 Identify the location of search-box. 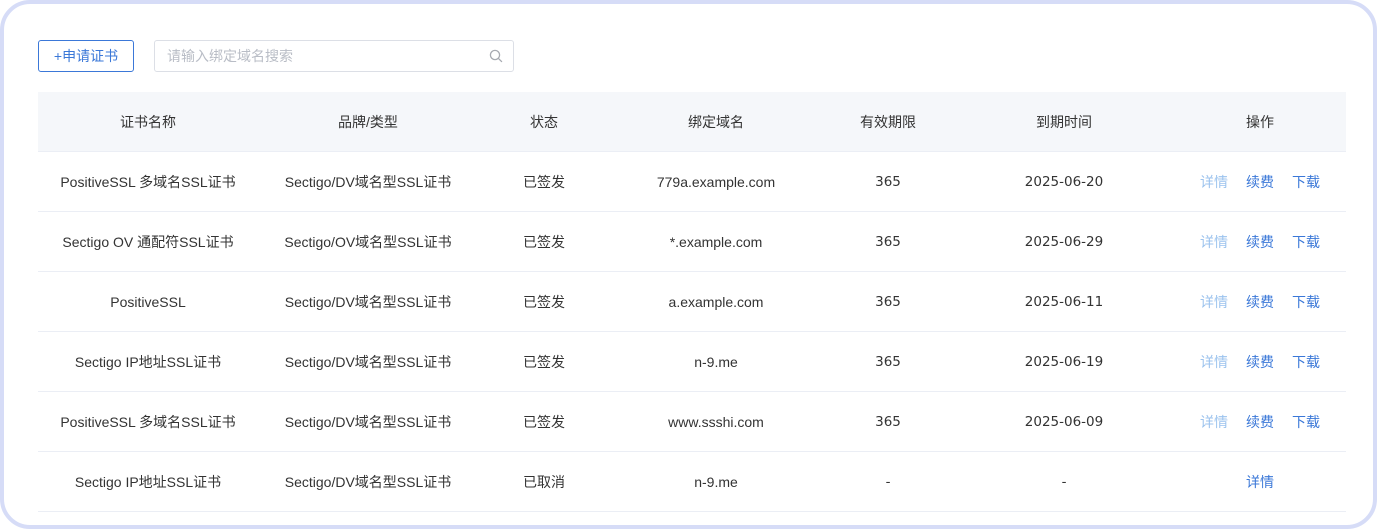
(334, 56).